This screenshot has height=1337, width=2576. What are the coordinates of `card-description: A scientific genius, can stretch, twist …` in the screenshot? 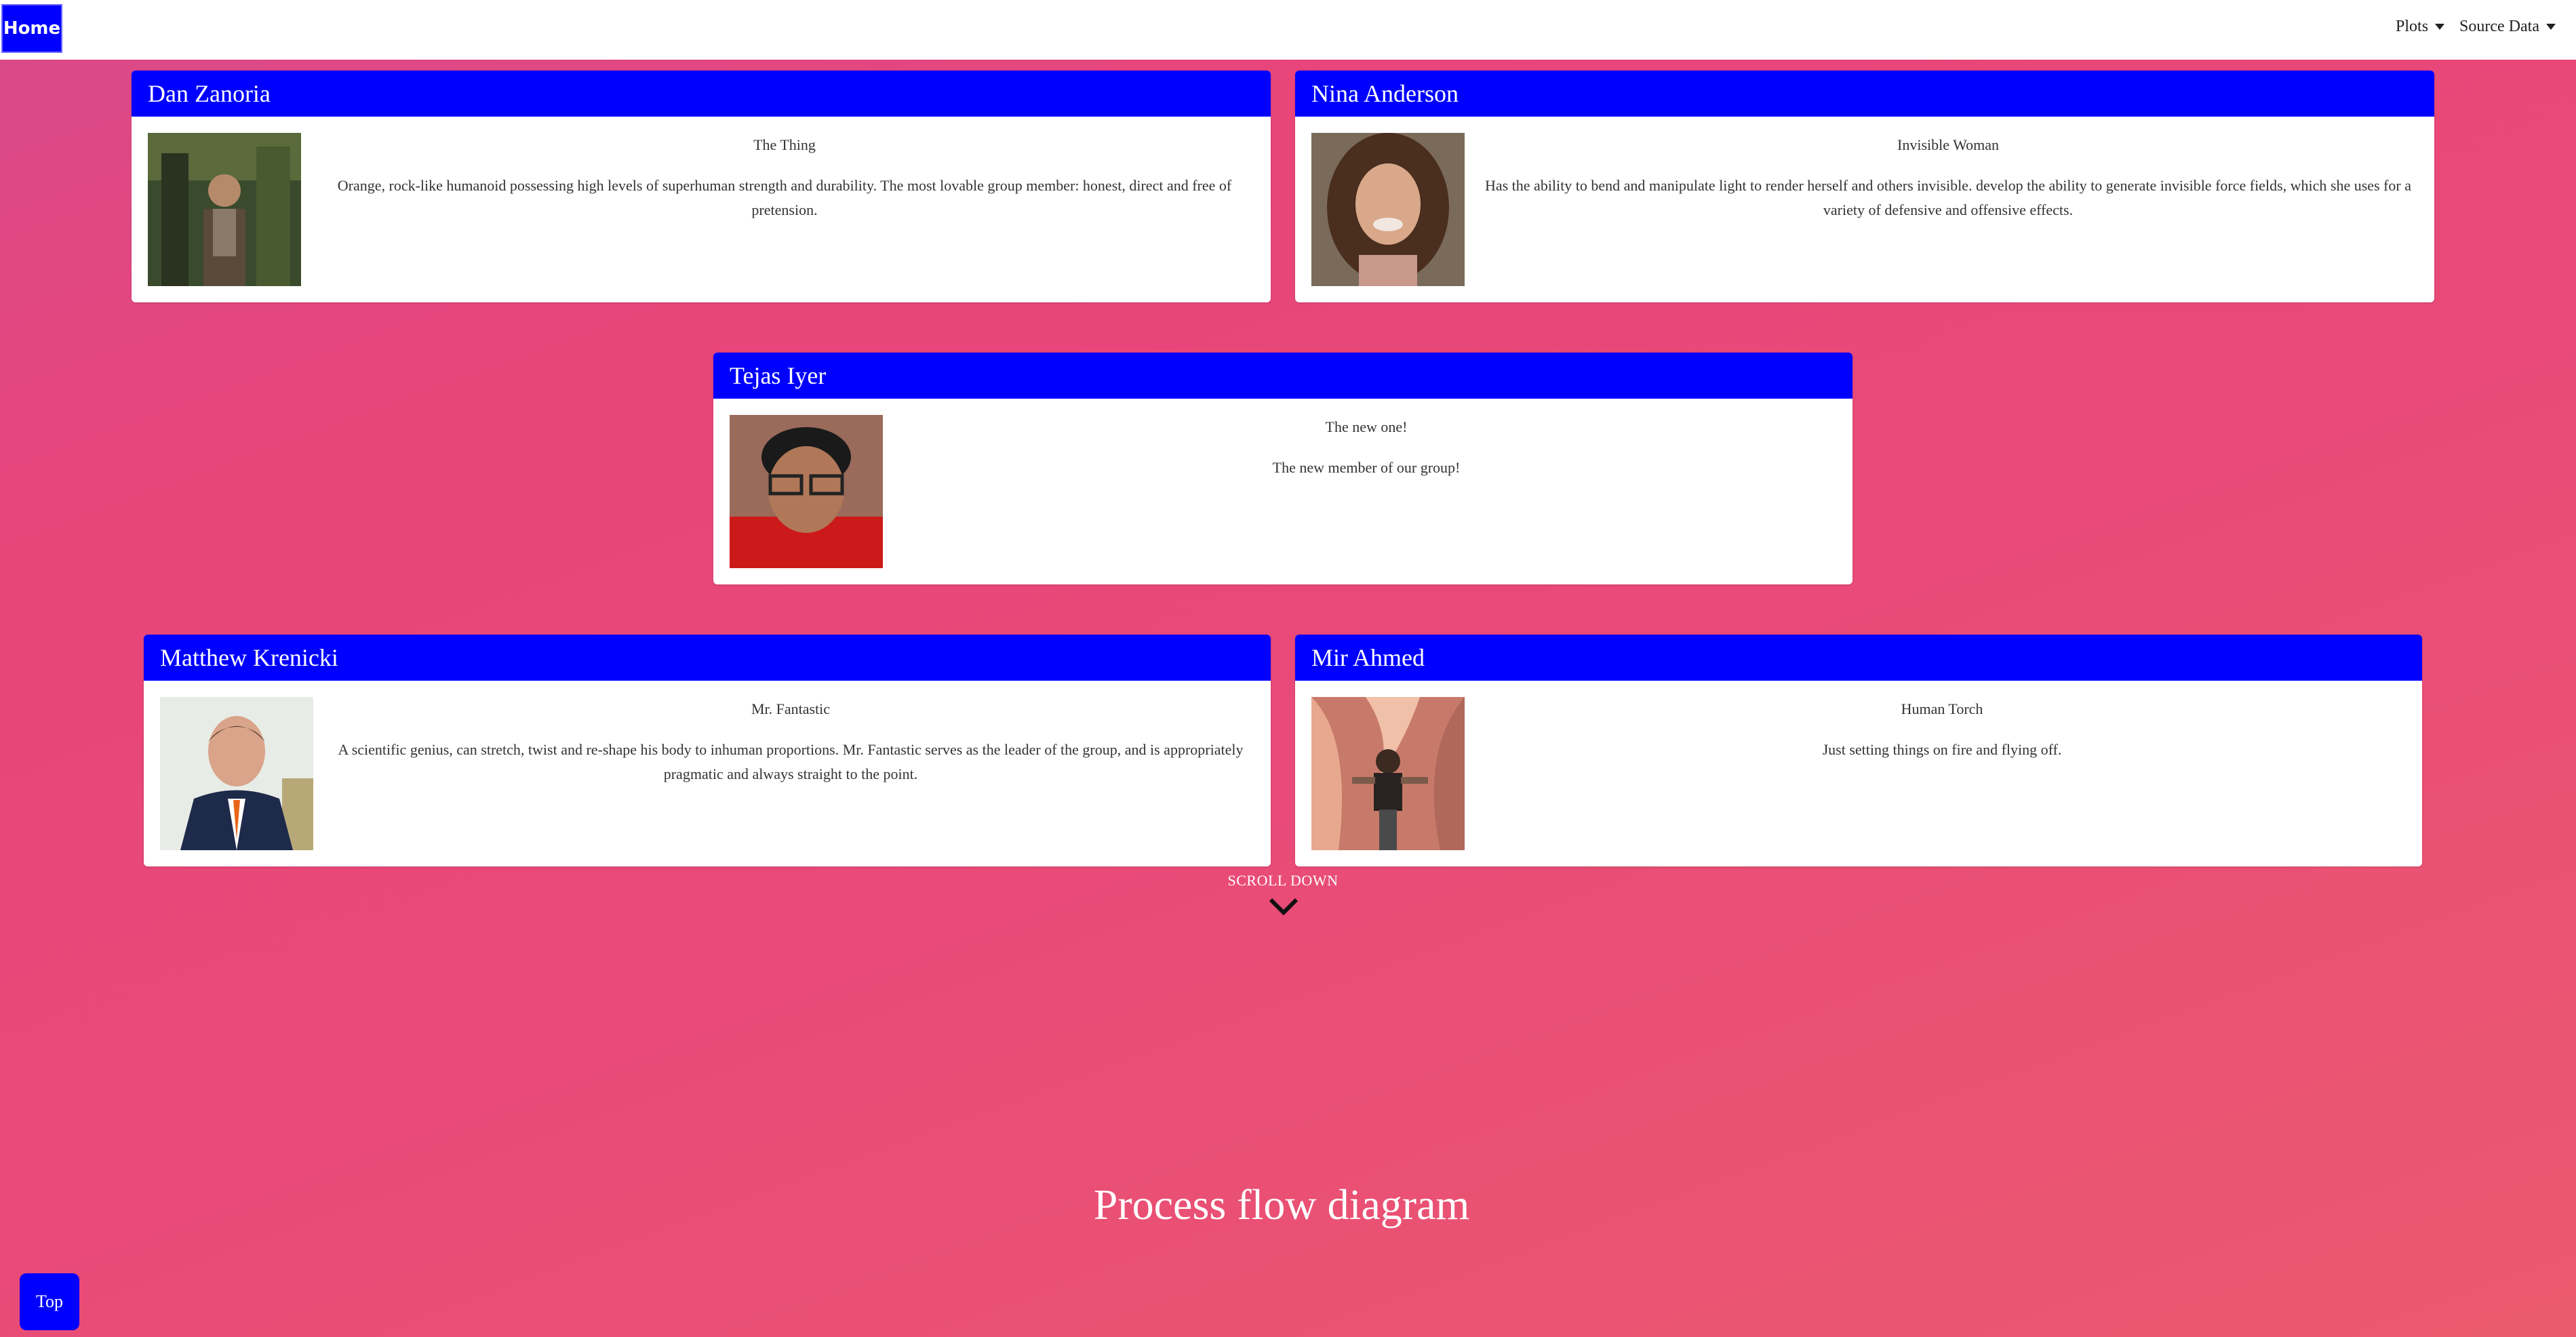 It's located at (791, 761).